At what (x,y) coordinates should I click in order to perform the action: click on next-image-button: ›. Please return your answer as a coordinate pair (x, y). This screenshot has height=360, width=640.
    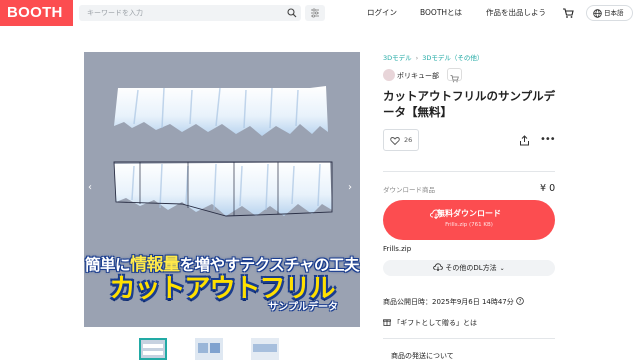
    Looking at the image, I should click on (350, 187).